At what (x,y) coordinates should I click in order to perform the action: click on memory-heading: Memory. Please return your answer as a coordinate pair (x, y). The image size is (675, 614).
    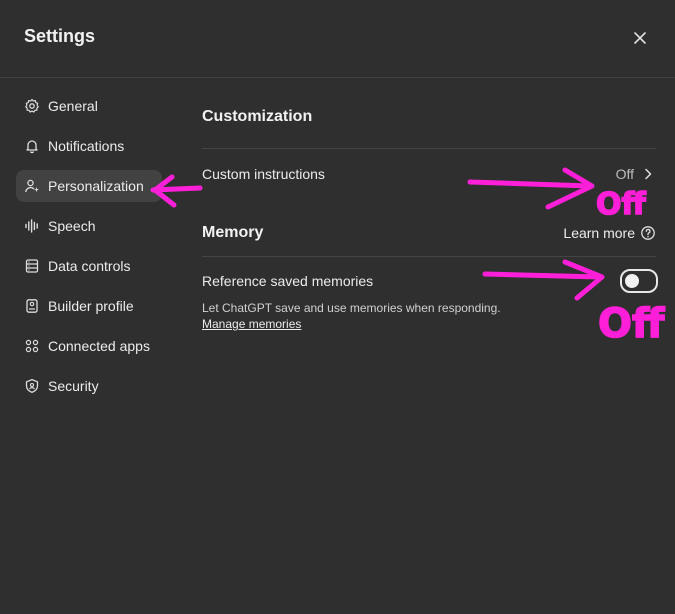
    Looking at the image, I should click on (233, 232).